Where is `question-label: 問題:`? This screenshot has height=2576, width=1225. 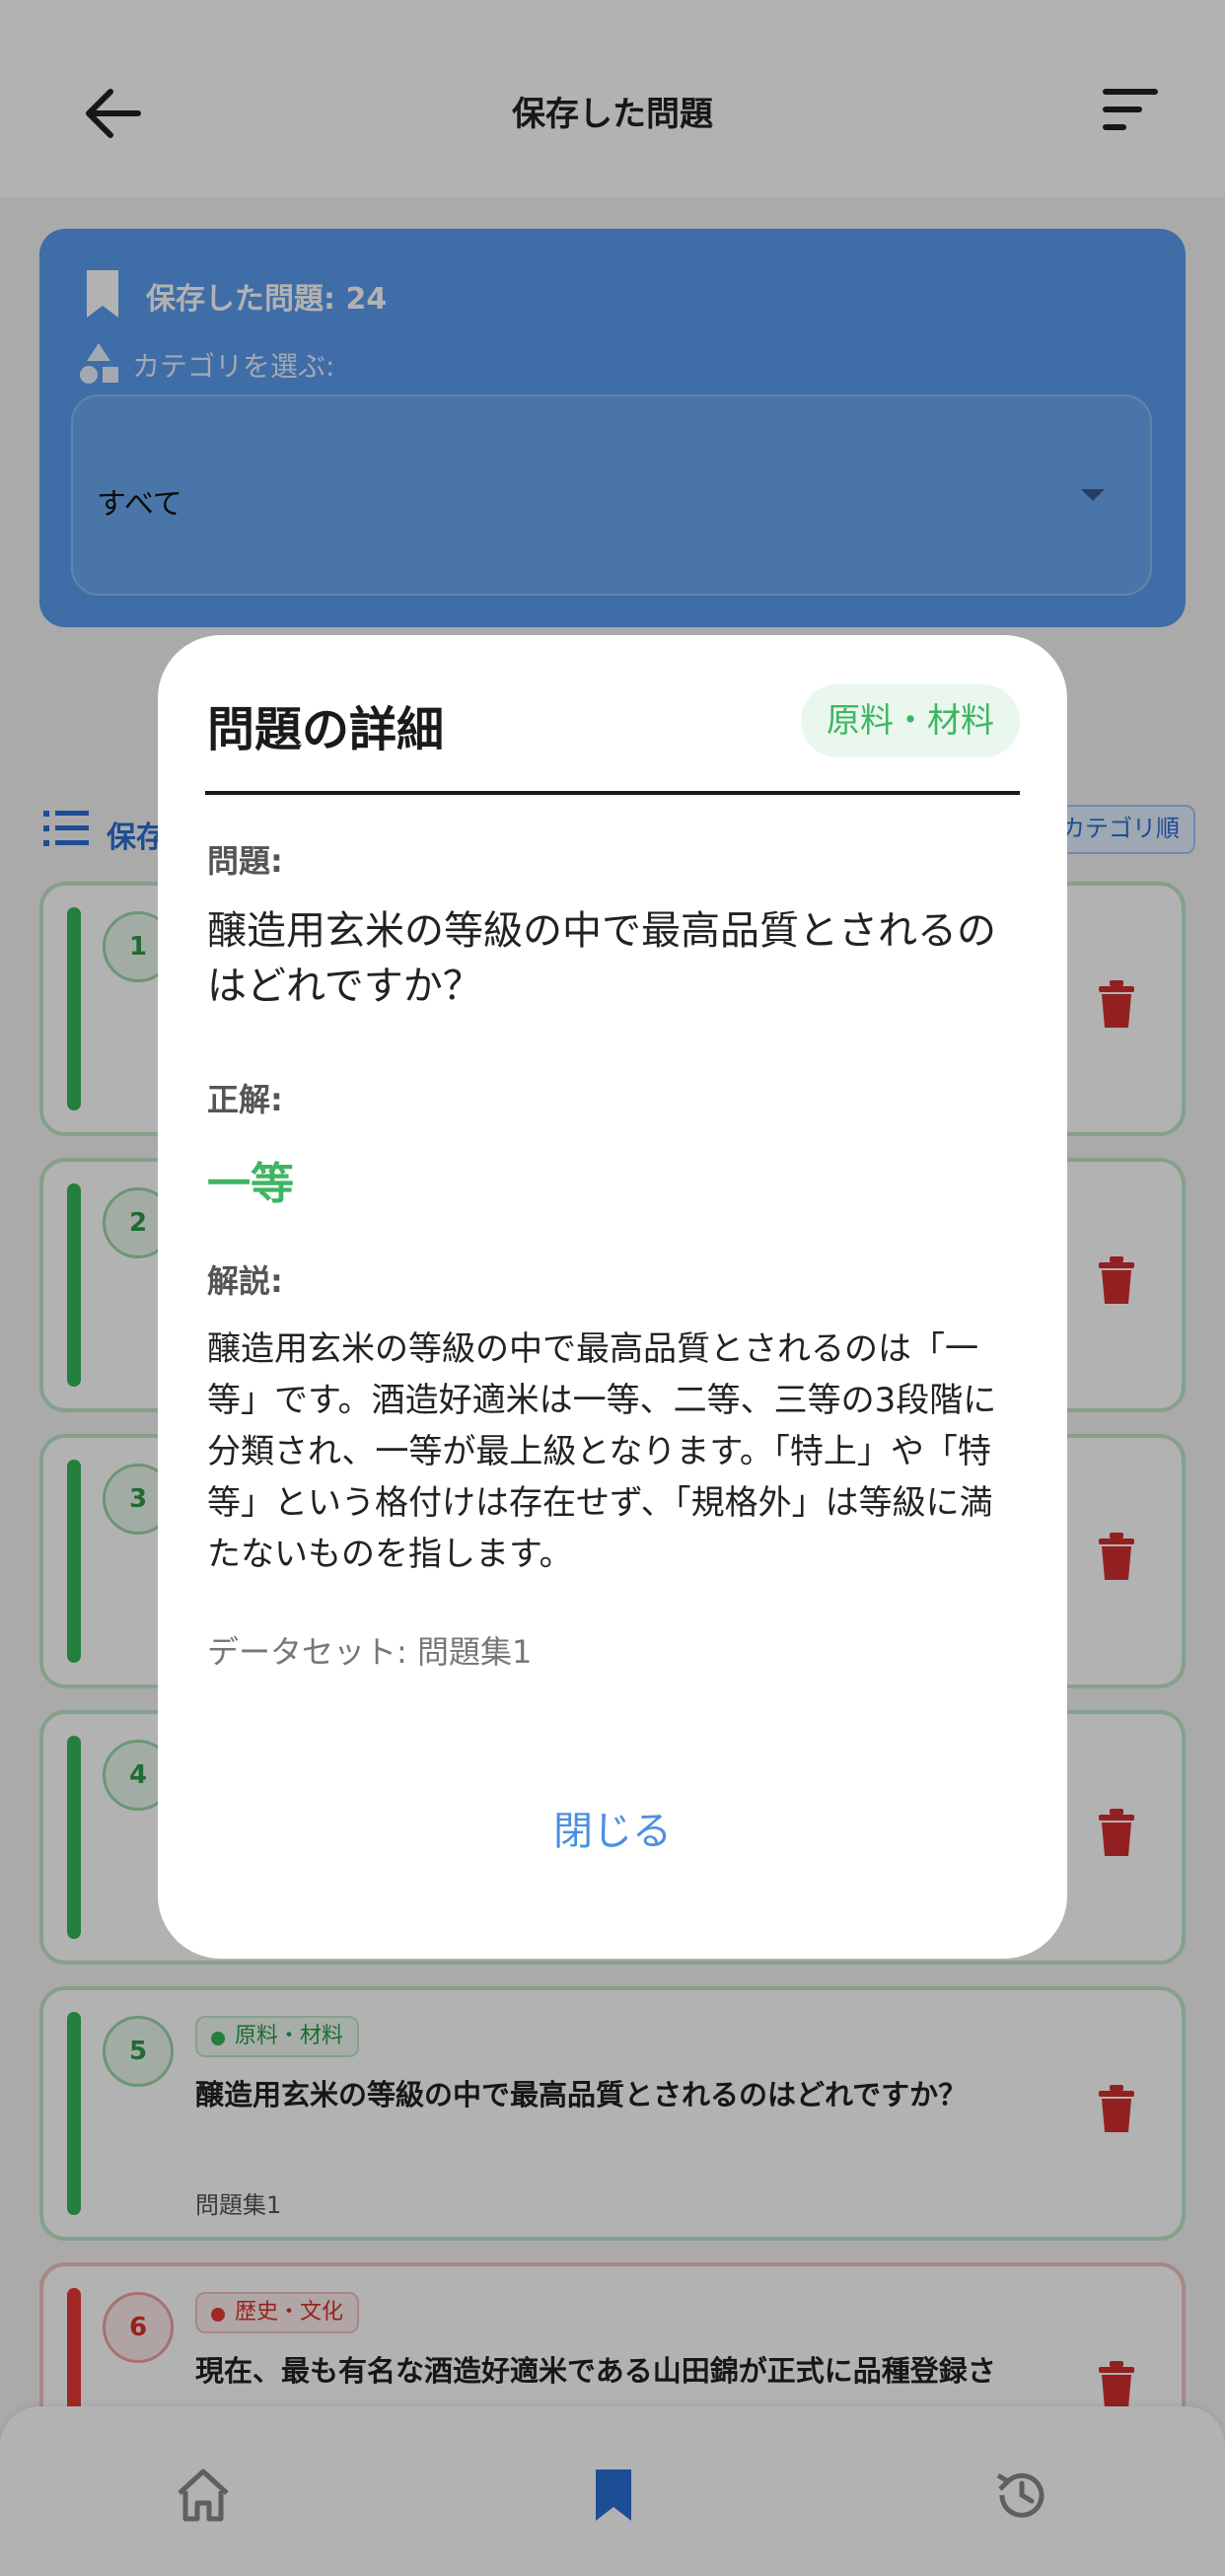
question-label: 問題: is located at coordinates (245, 861).